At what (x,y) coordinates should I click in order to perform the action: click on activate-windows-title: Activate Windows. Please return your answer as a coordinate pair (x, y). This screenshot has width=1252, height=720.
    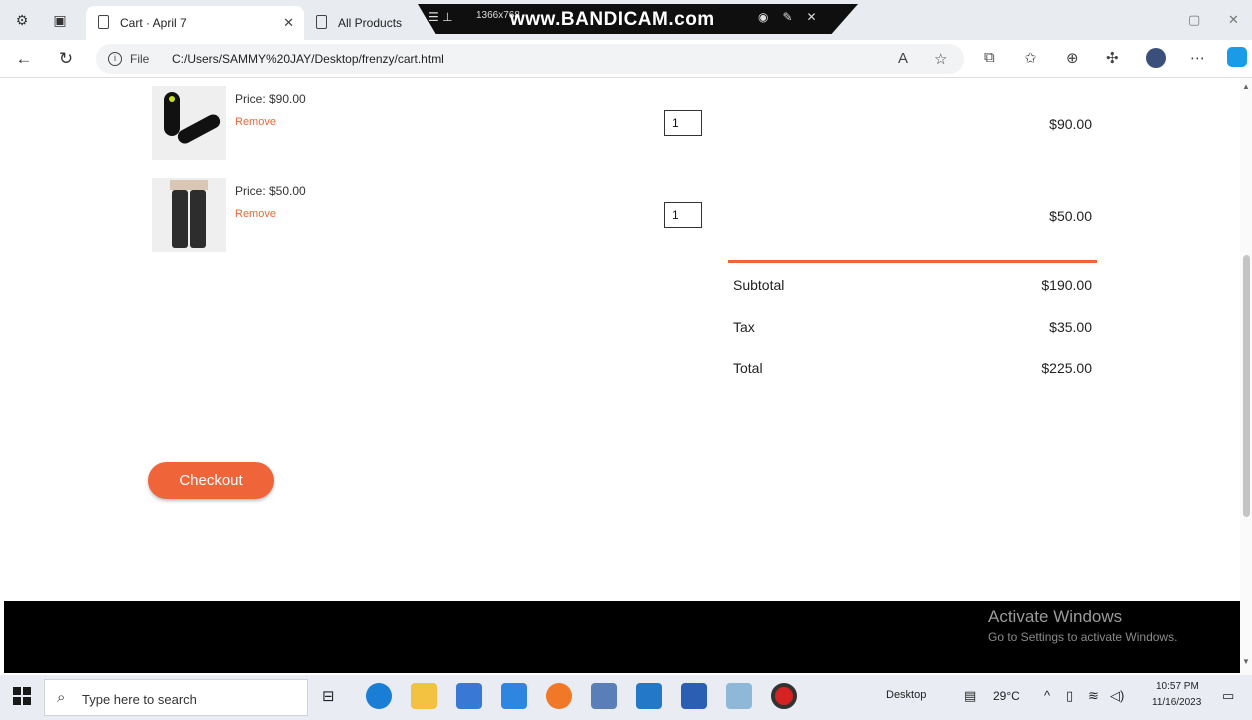
    Looking at the image, I should click on (1055, 616).